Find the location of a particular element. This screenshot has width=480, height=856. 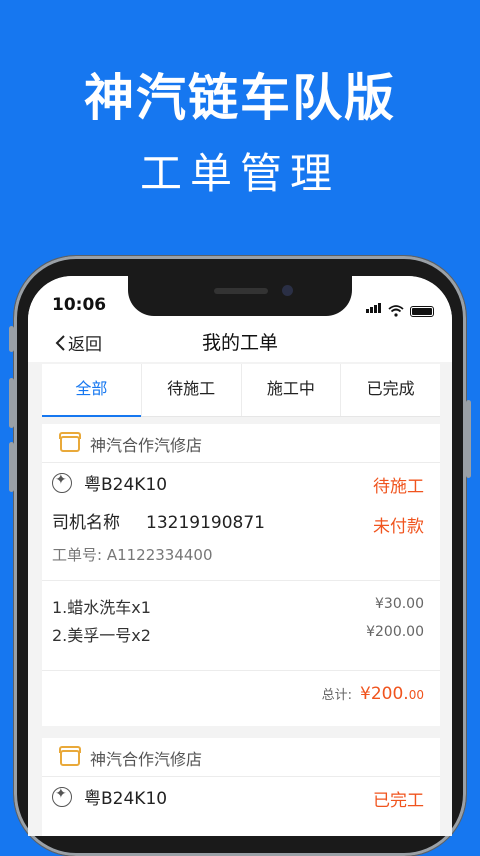

order-total: 总计: ¥200.00 is located at coordinates (373, 694).